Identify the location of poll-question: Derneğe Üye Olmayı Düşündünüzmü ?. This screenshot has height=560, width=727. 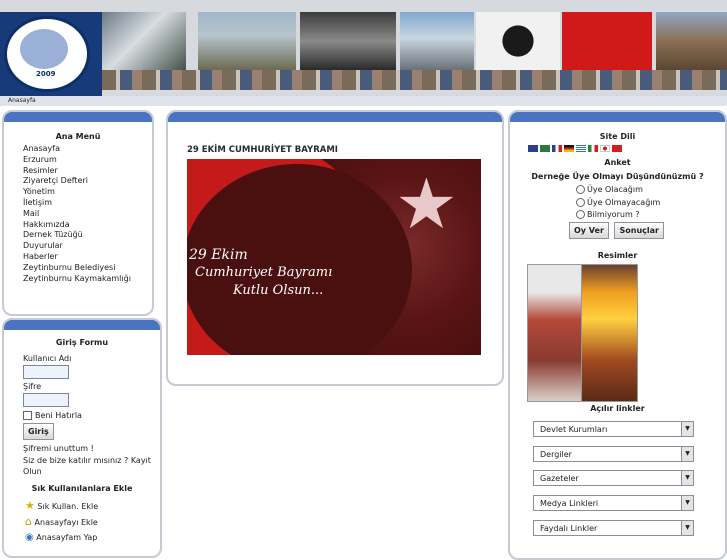
(617, 176).